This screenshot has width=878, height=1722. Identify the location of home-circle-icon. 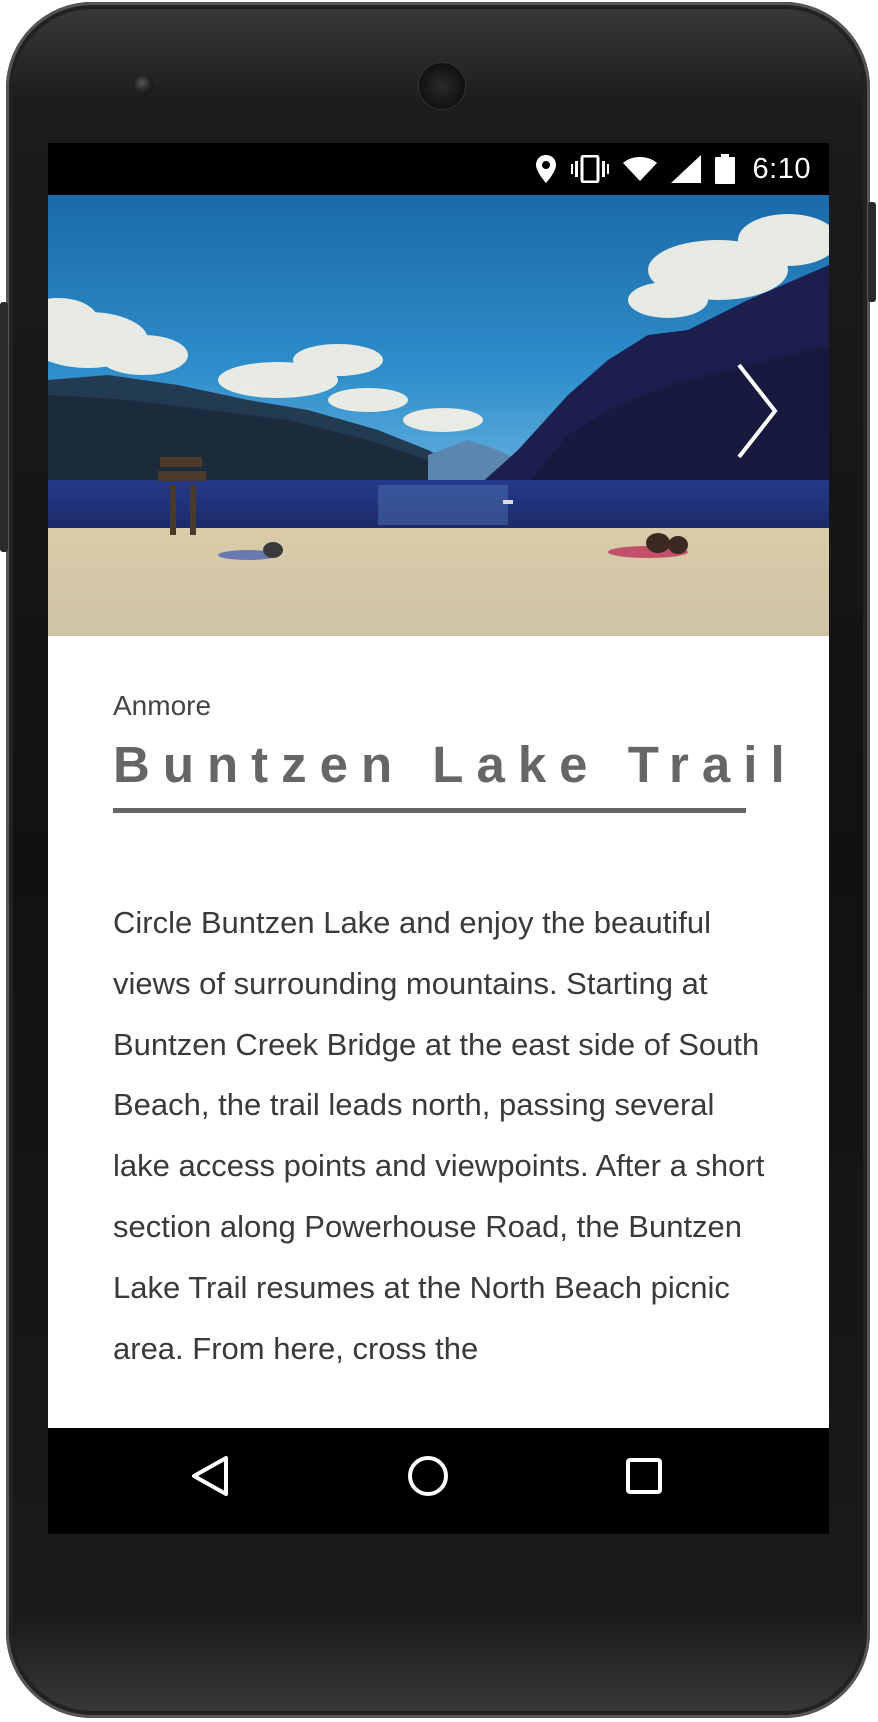
(428, 1476).